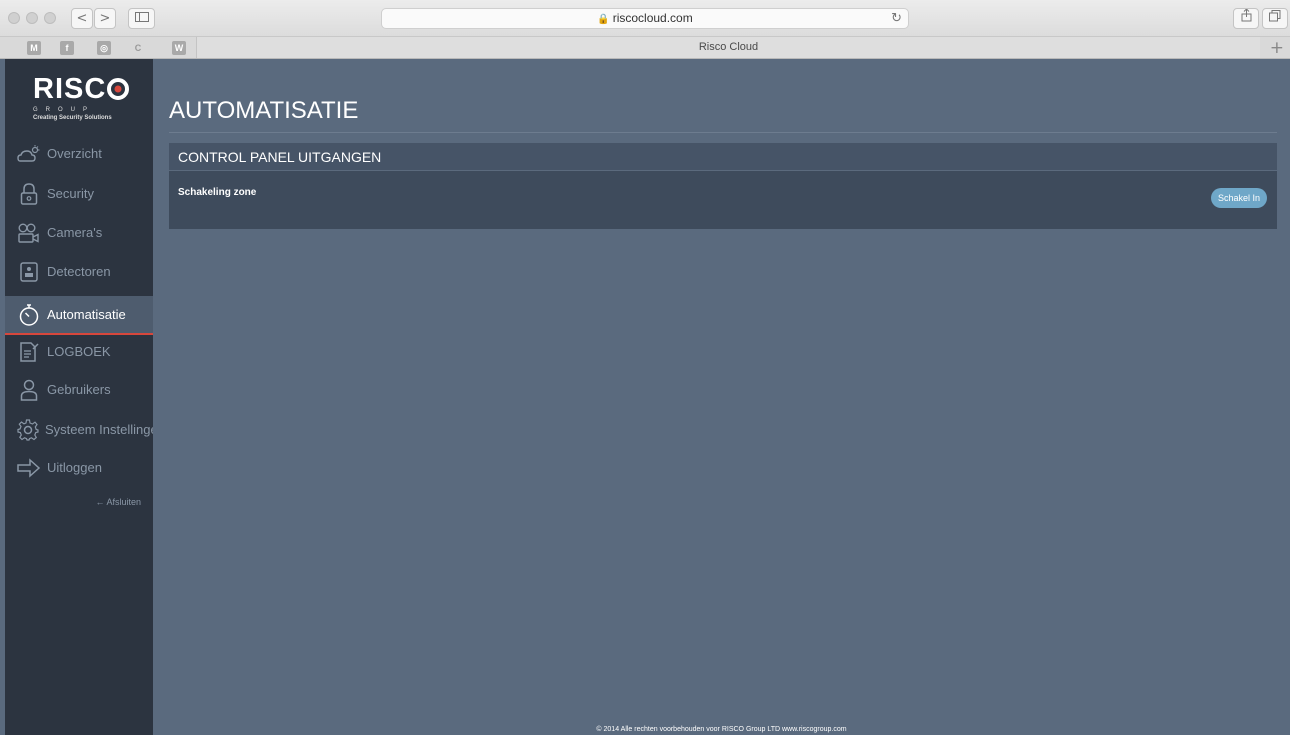 The height and width of the screenshot is (735, 1290). Describe the element at coordinates (29, 233) in the screenshot. I see `camera-icon` at that location.